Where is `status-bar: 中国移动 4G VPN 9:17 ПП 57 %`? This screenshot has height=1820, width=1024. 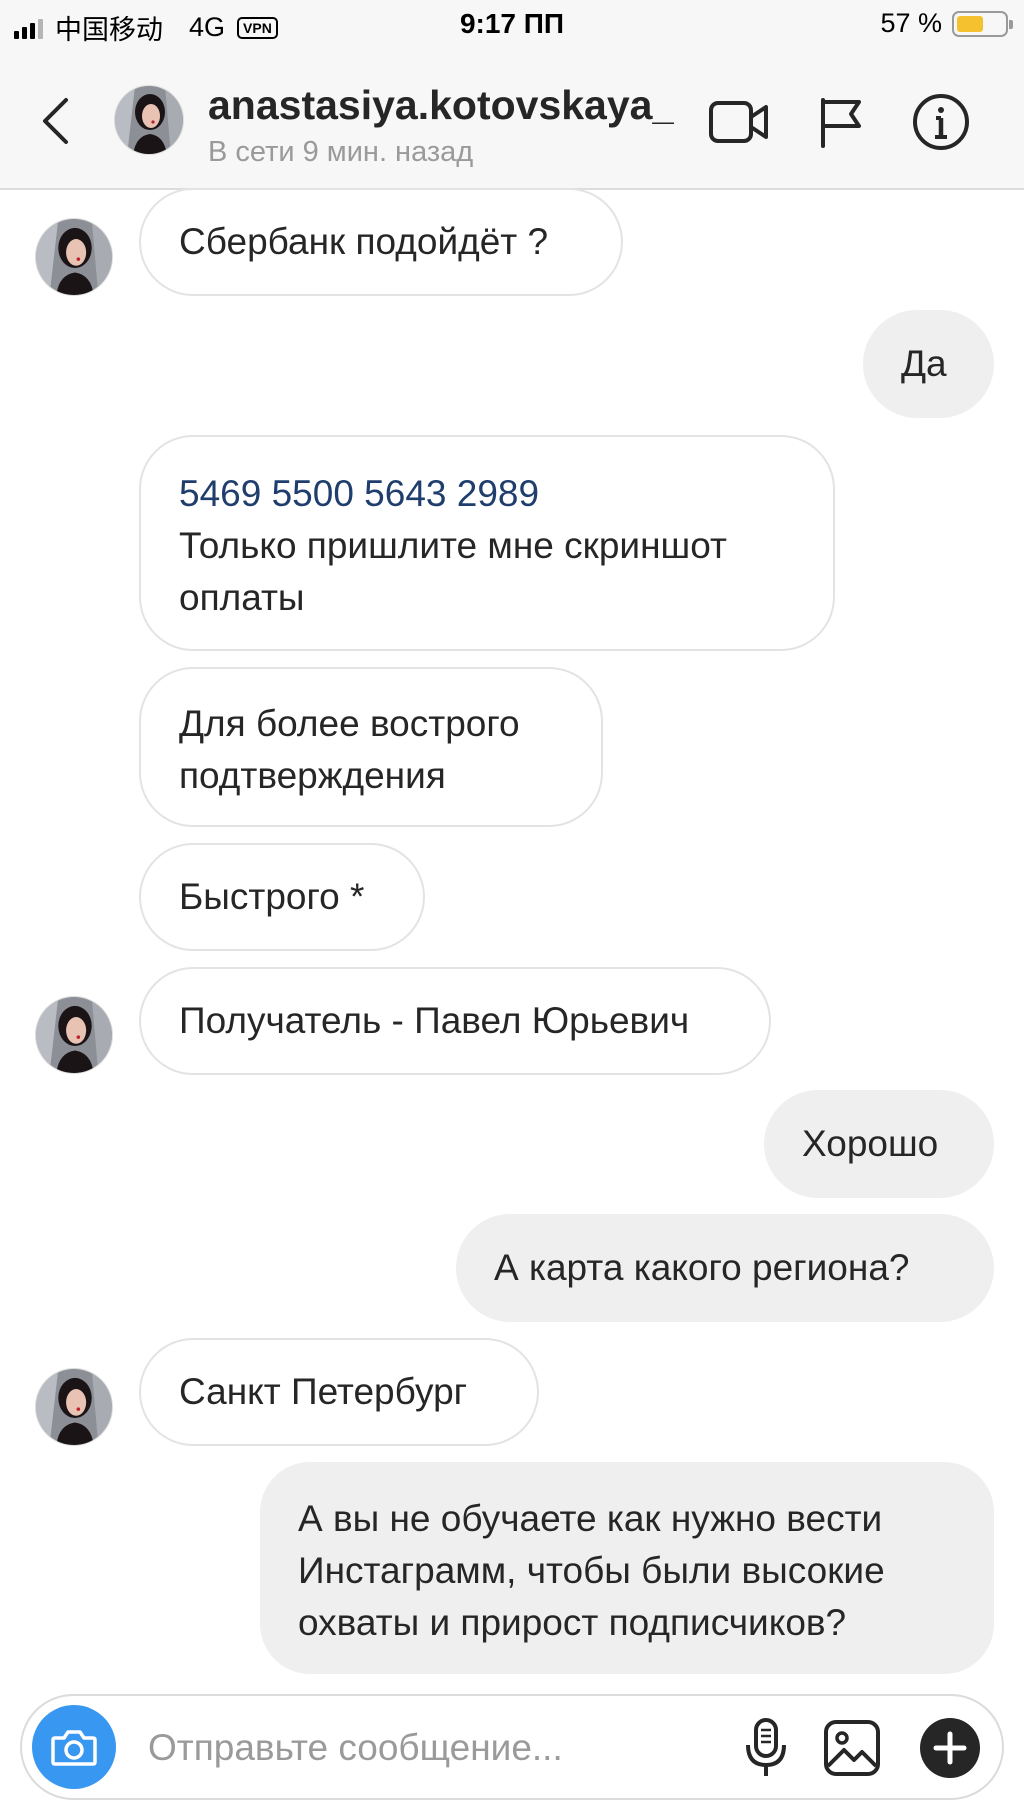
status-bar: 中国移动 4G VPN 9:17 ПП 57 % is located at coordinates (512, 26).